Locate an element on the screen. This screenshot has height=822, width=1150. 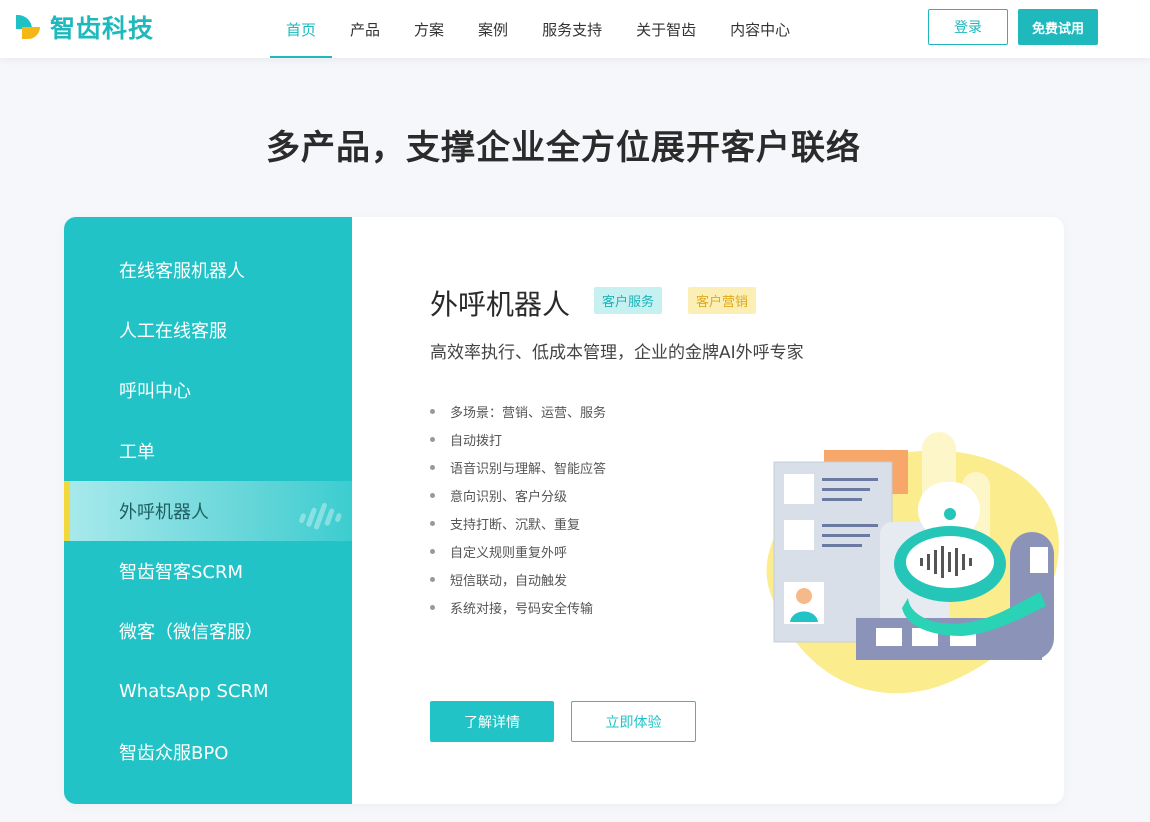
sidebar-item-ticket: 工单 is located at coordinates (208, 451).